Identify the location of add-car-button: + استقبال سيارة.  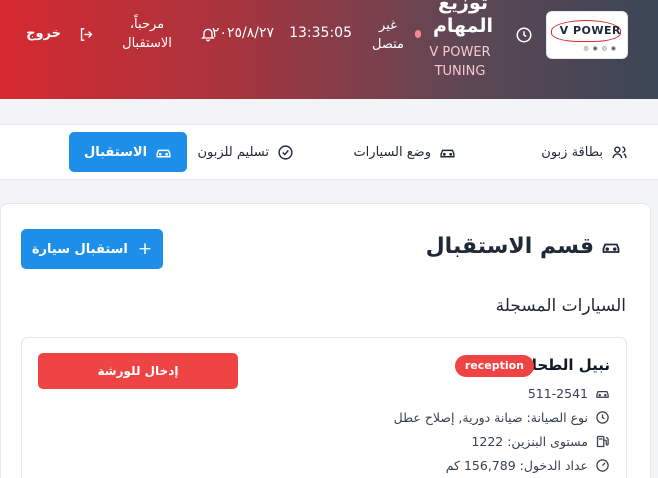
(92, 249).